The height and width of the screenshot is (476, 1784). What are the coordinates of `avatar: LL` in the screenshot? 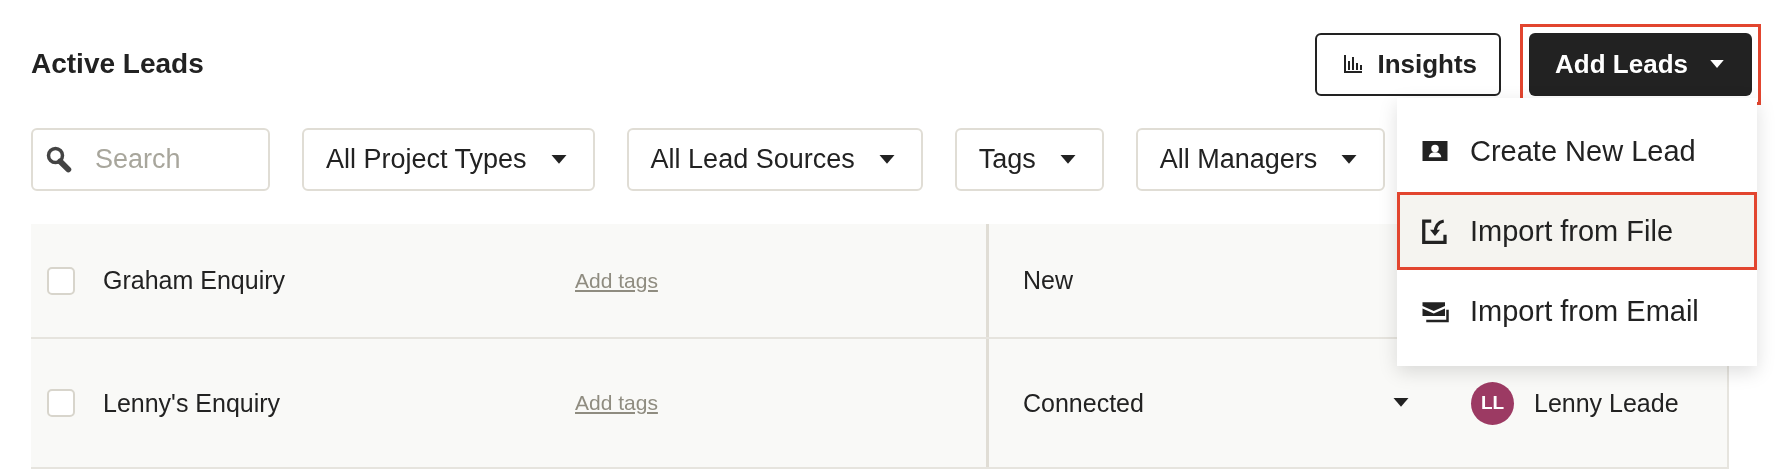 It's located at (1492, 403).